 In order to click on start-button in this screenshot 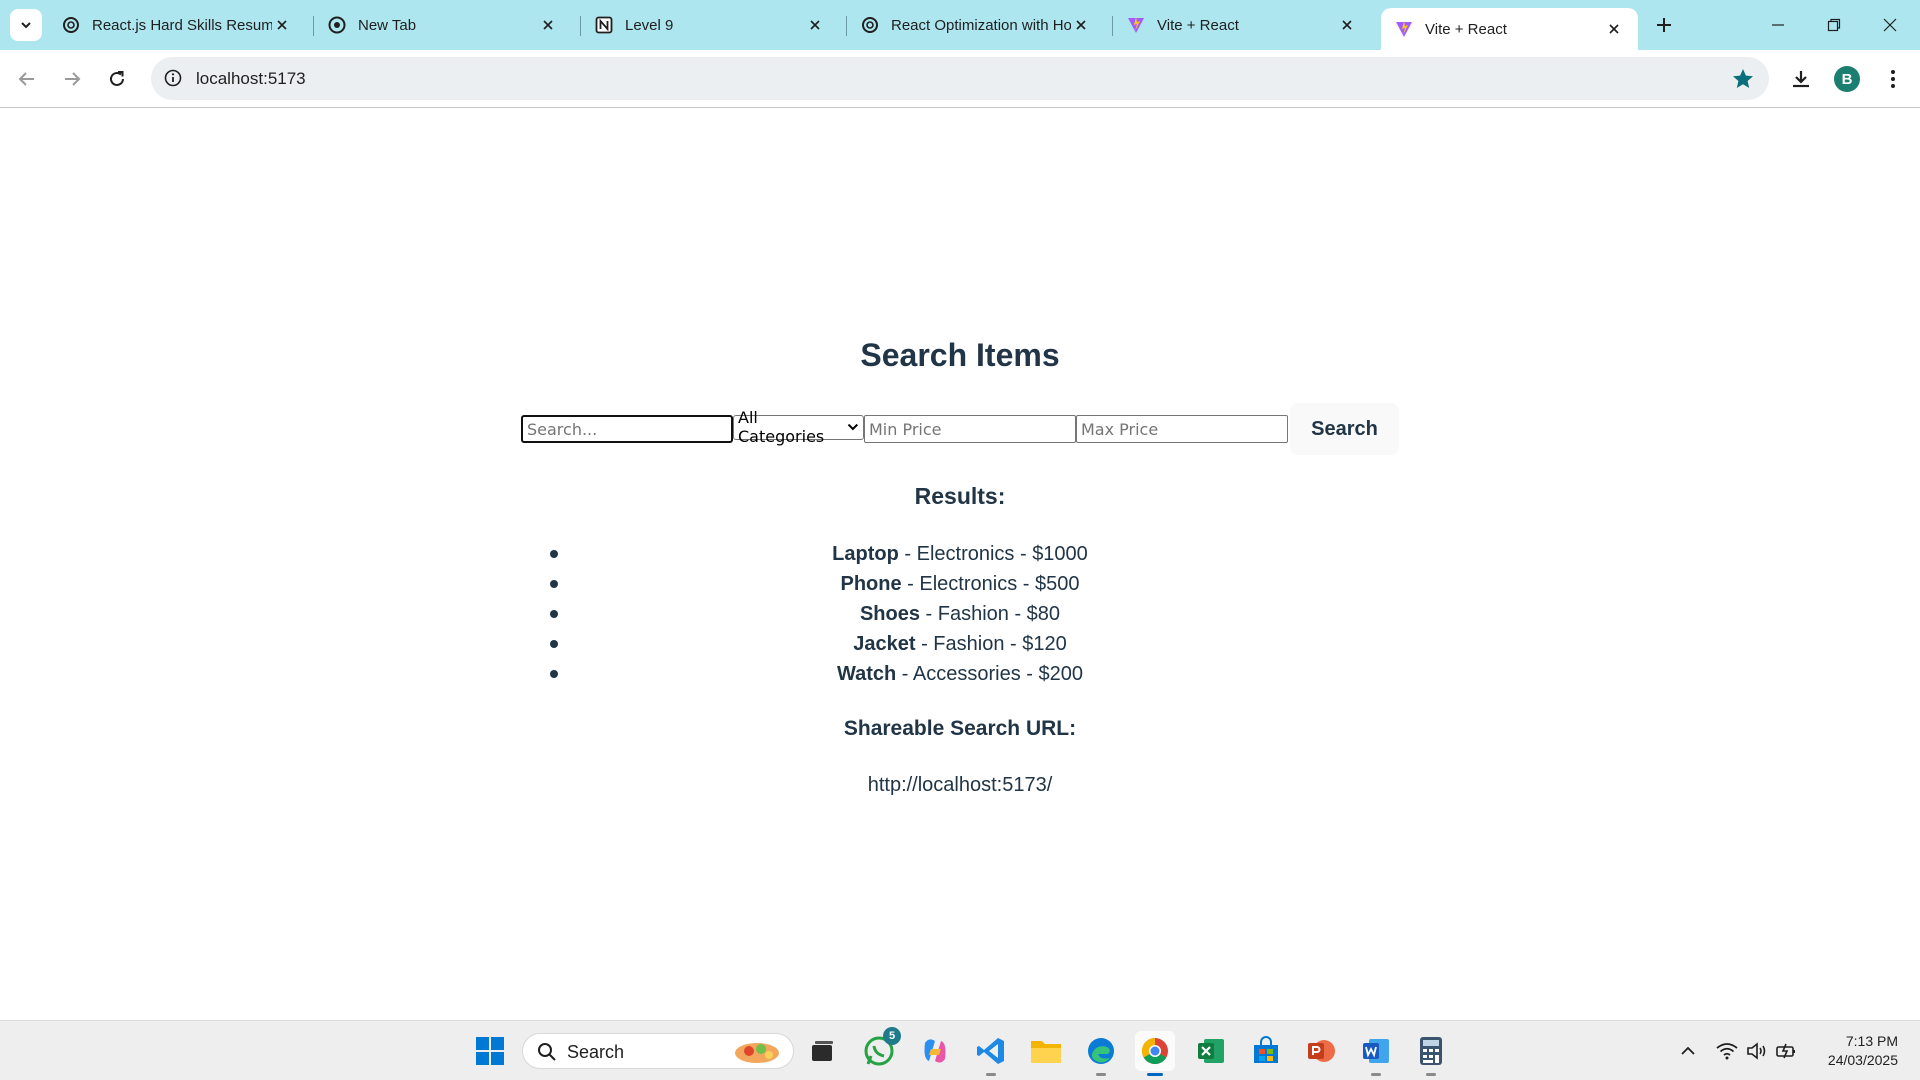, I will do `click(490, 1051)`.